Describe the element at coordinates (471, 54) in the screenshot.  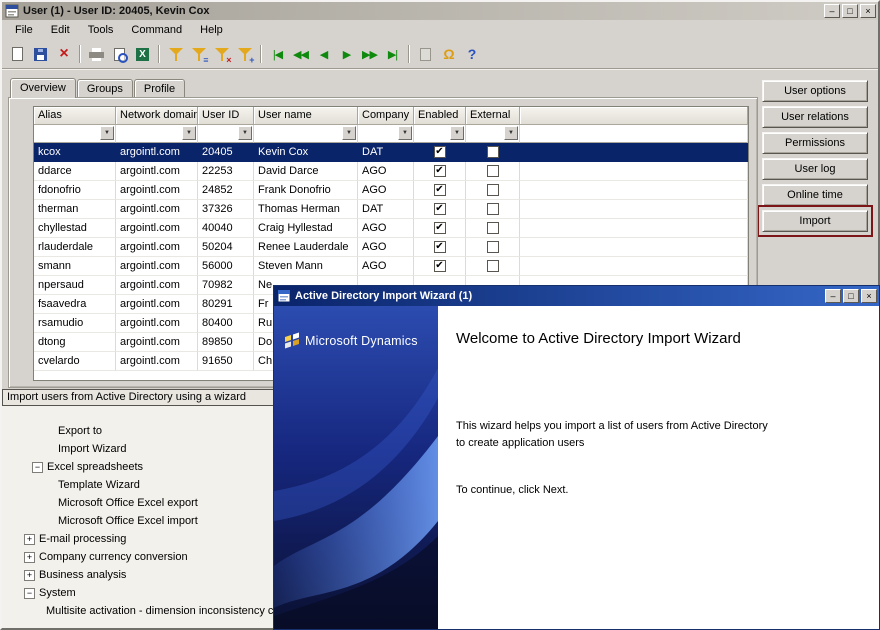
I see `help-icon: ?` at that location.